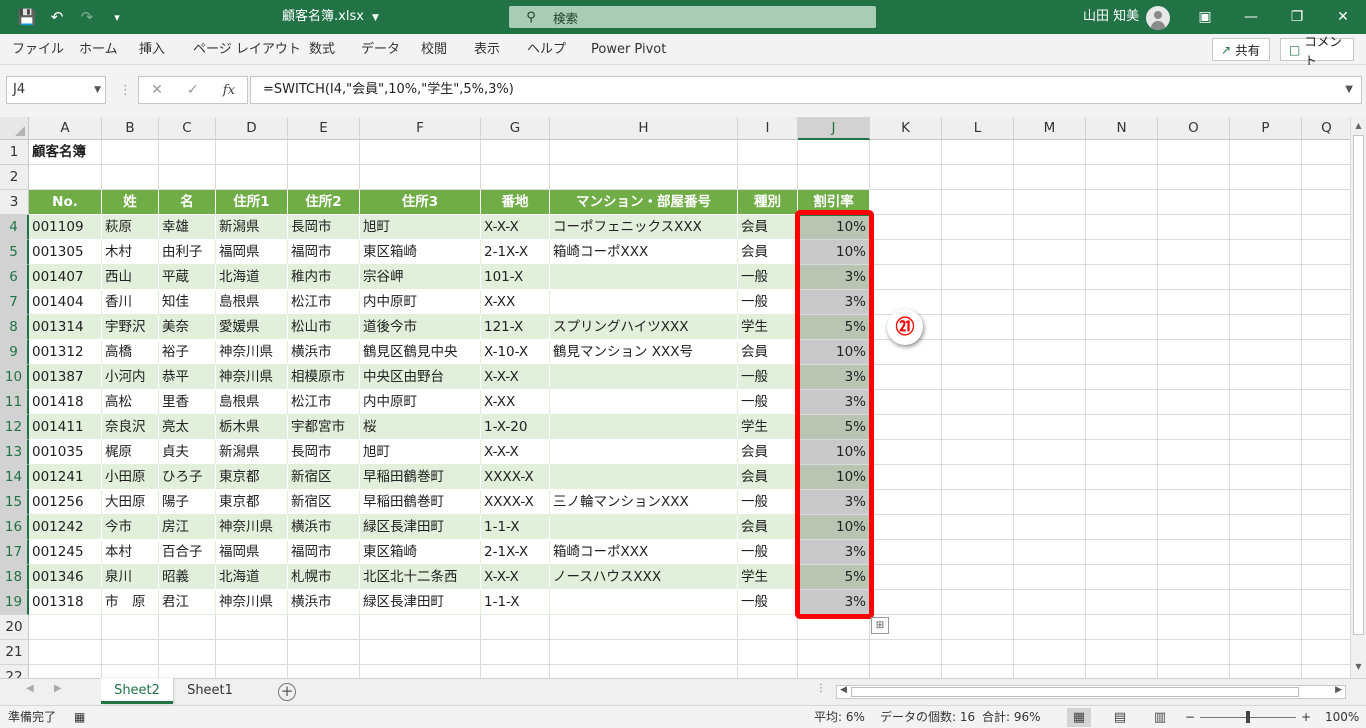 This screenshot has width=1366, height=728. Describe the element at coordinates (834, 352) in the screenshot. I see `discount-rate-cell: 10%` at that location.